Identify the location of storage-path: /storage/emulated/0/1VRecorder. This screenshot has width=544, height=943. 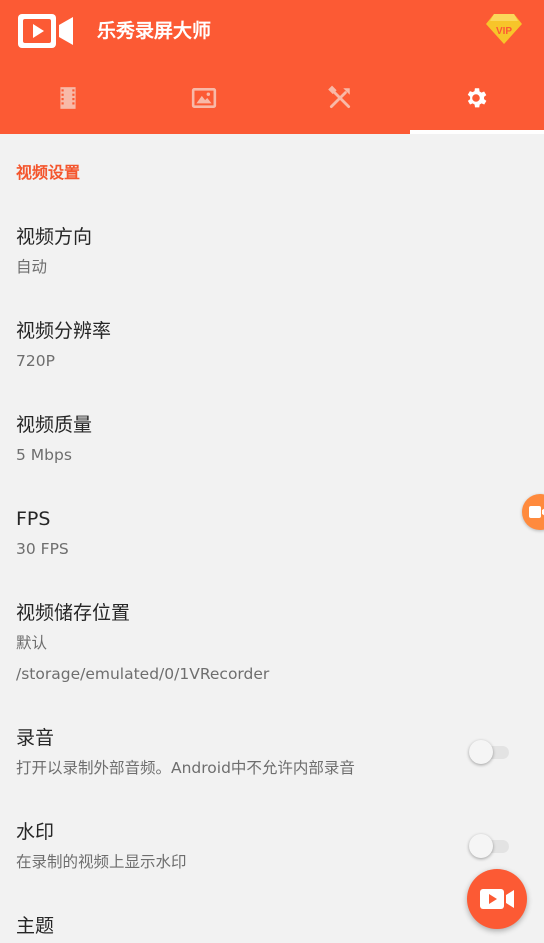
(143, 674).